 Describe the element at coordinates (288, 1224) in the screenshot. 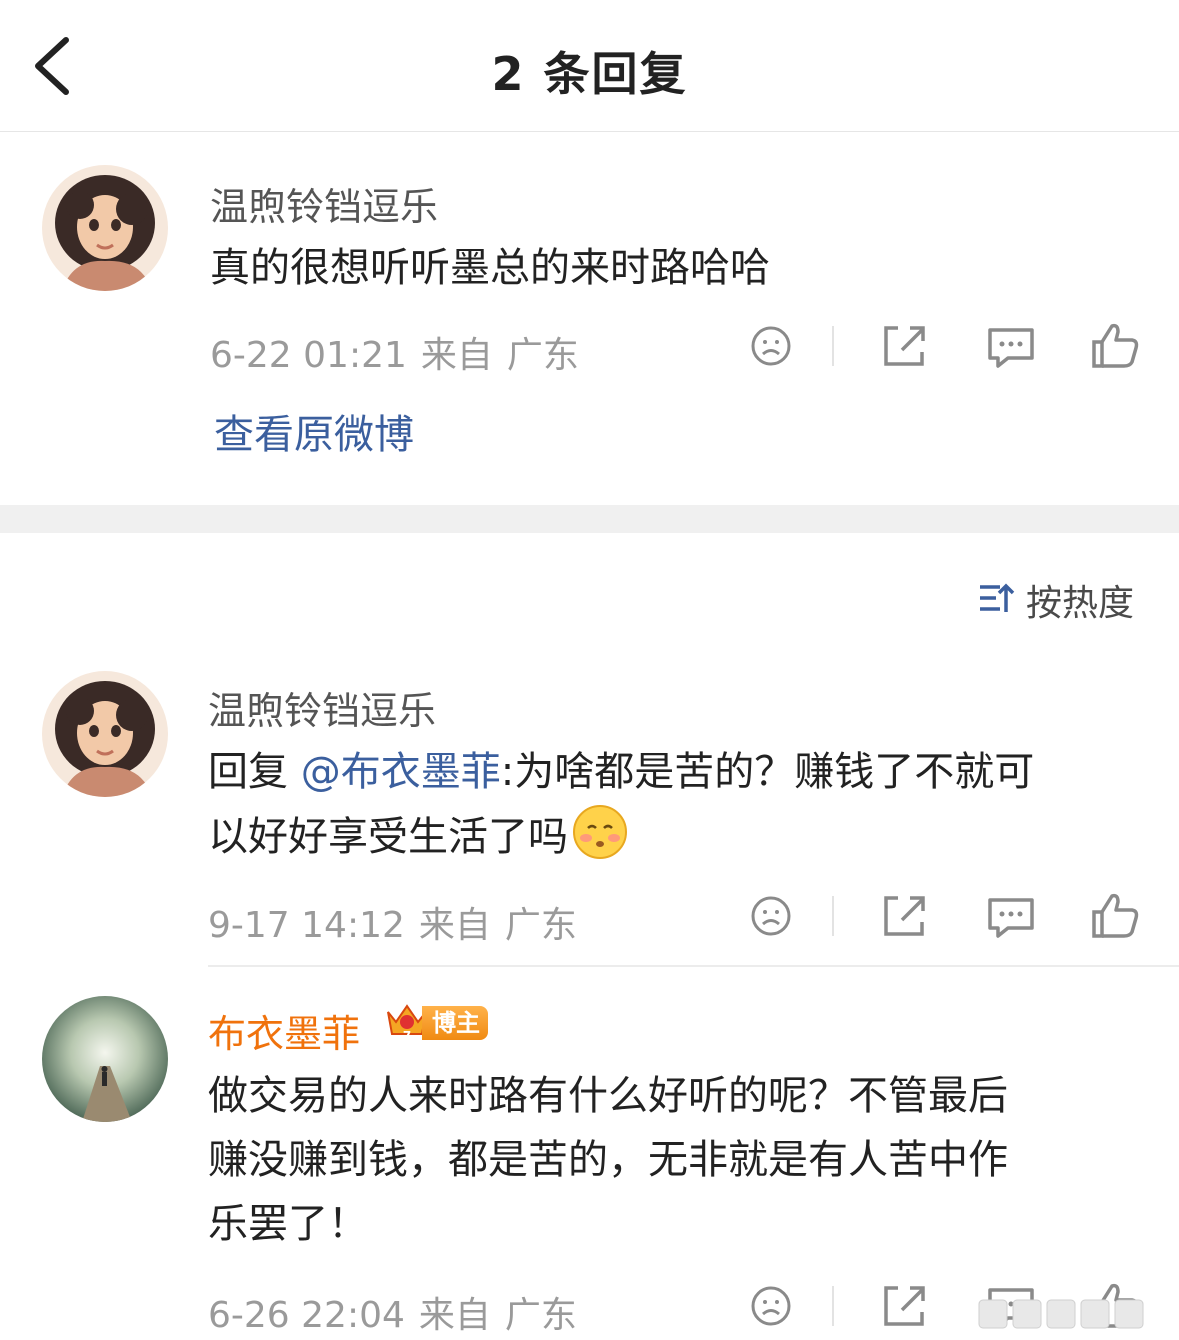

I see `reply-text-line: 乐罢了！` at that location.